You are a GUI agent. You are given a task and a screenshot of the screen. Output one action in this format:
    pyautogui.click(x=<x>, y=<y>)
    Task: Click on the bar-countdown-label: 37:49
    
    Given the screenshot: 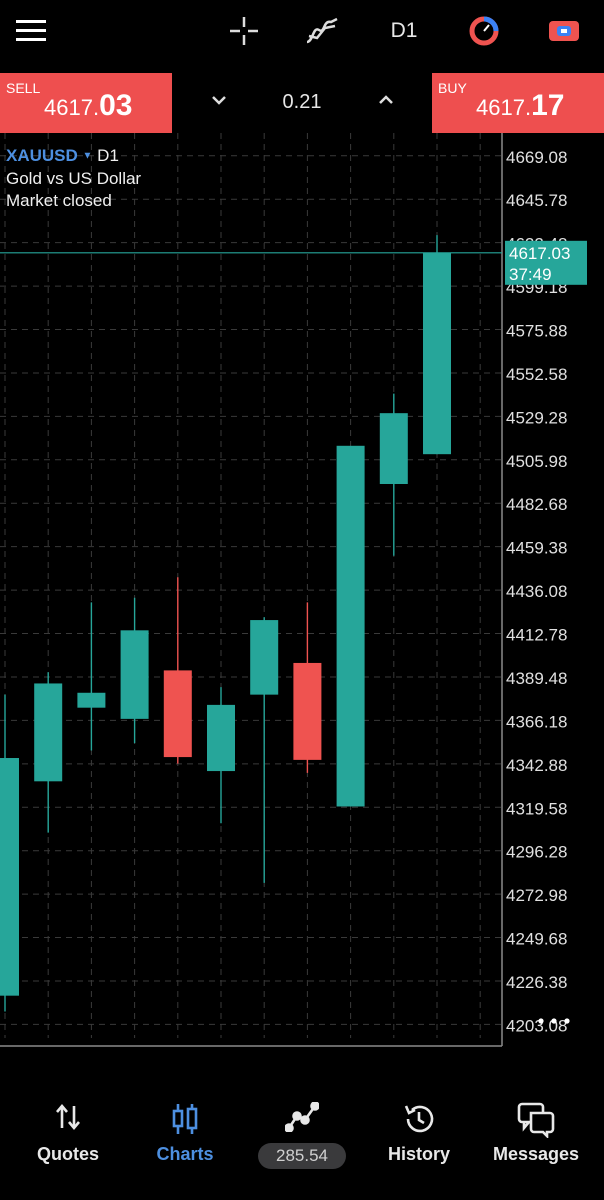 What is the action you would take?
    pyautogui.click(x=530, y=274)
    